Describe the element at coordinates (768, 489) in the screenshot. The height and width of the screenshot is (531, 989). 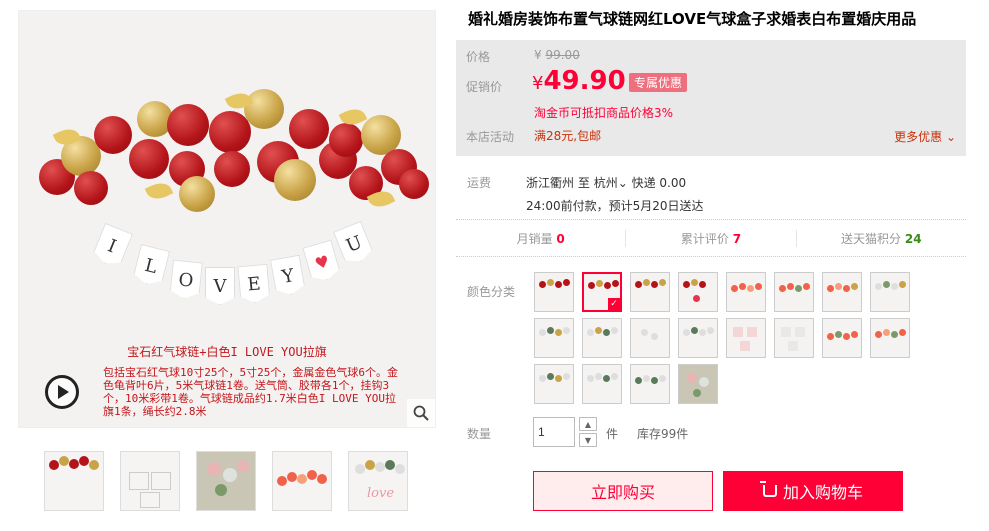
I see `cart-icon` at that location.